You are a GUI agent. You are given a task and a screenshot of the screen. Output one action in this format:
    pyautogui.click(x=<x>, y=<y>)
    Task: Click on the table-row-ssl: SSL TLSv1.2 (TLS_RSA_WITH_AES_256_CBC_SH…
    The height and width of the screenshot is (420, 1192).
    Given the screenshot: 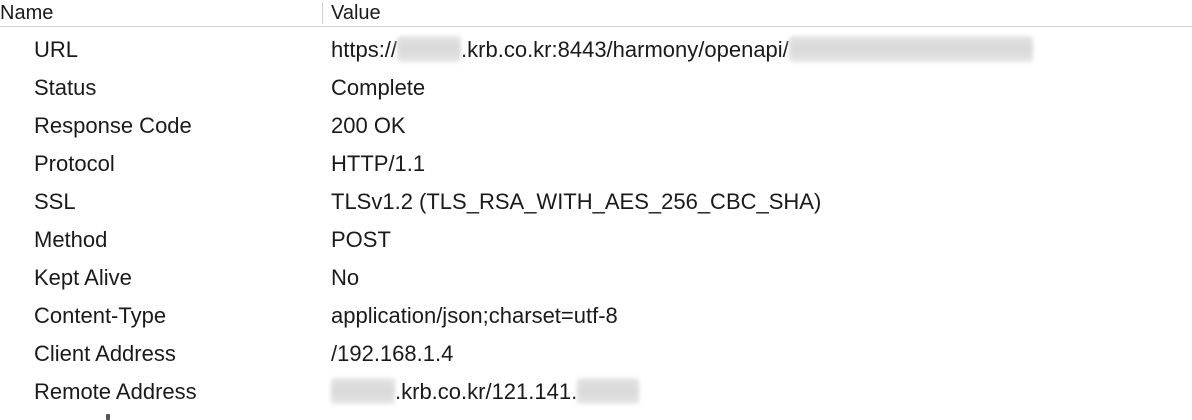 What is the action you would take?
    pyautogui.click(x=596, y=202)
    